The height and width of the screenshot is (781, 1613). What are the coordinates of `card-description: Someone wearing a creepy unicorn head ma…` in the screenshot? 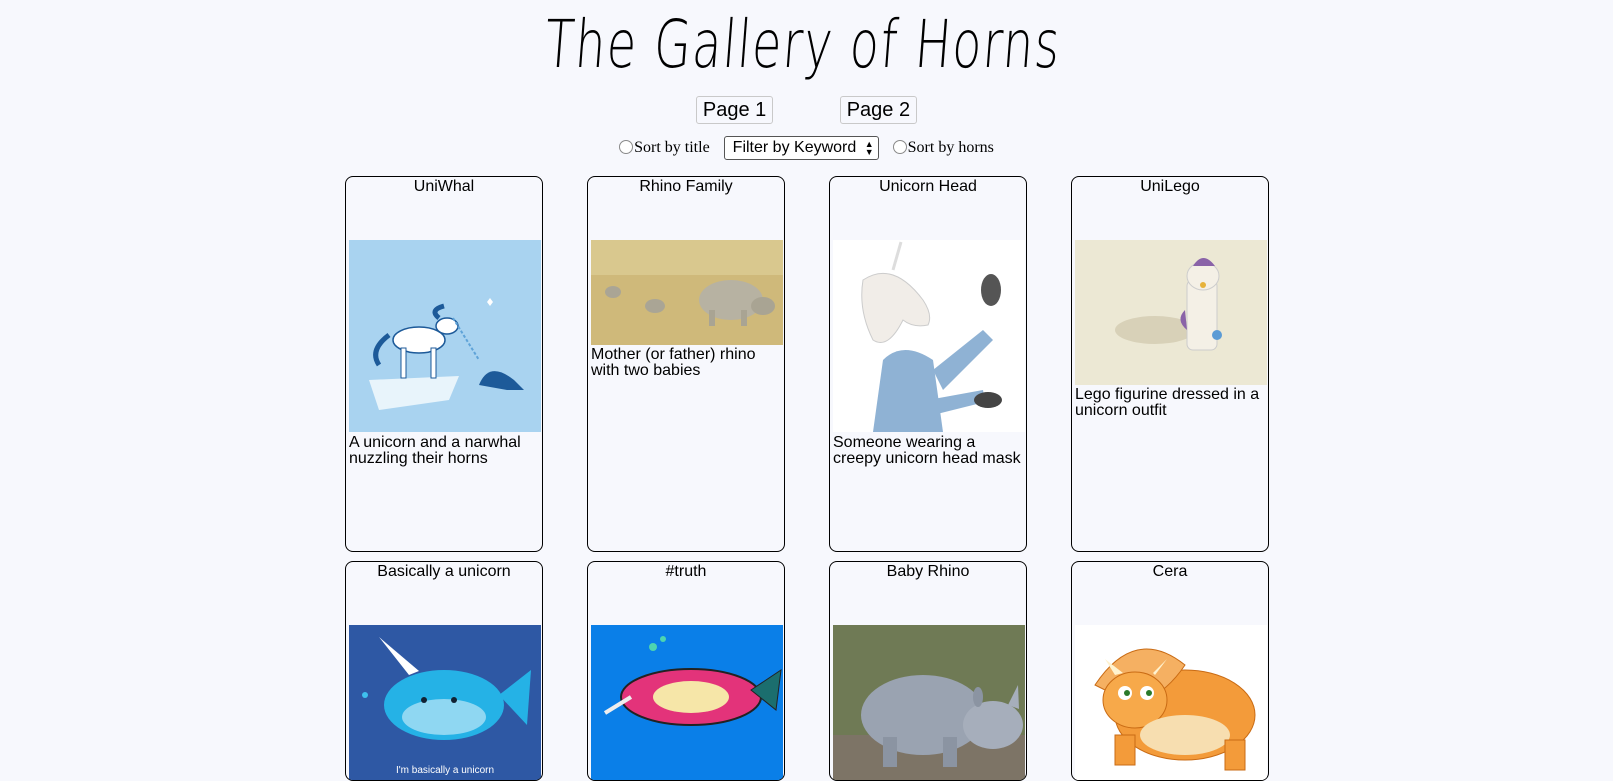 It's located at (927, 450).